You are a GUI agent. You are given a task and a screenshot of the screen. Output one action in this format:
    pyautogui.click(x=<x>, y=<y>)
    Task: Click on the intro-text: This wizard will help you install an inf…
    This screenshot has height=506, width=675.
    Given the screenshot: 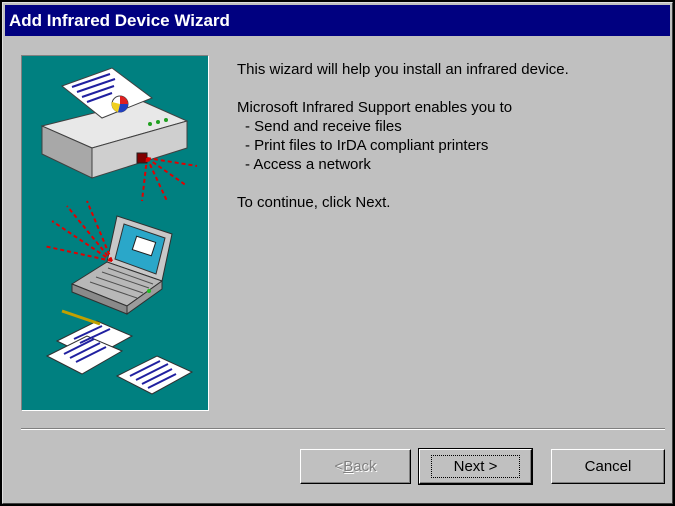 What is the action you would take?
    pyautogui.click(x=403, y=69)
    